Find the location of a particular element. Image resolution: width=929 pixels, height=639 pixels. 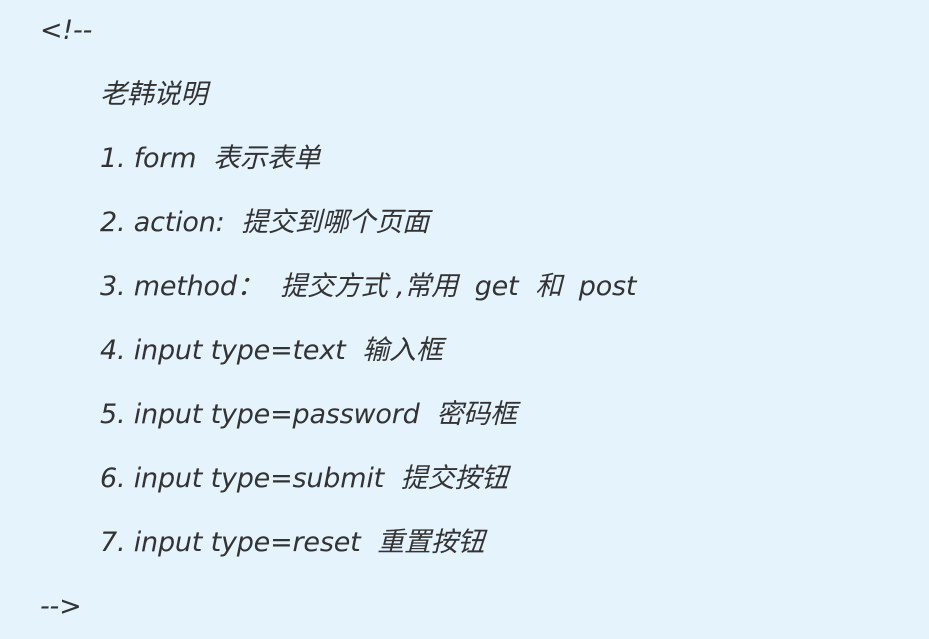

comment-line-form: 1. form 表示表单 is located at coordinates (210, 158).